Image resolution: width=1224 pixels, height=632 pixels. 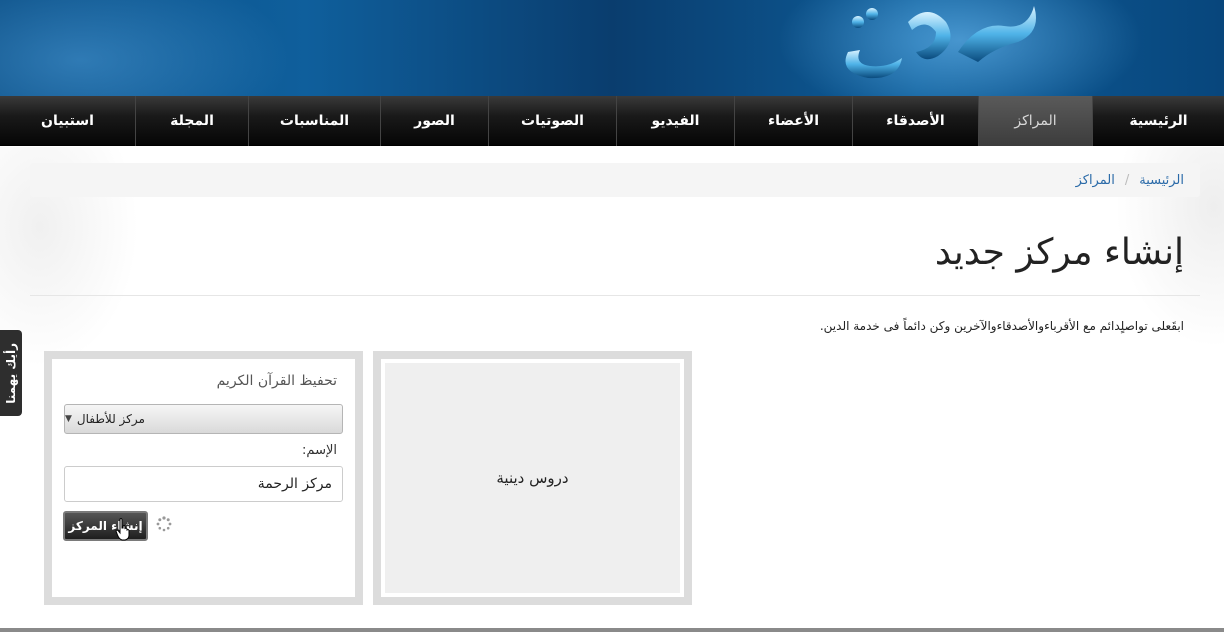 I want to click on nav-item-video: الفيديو, so click(x=675, y=121).